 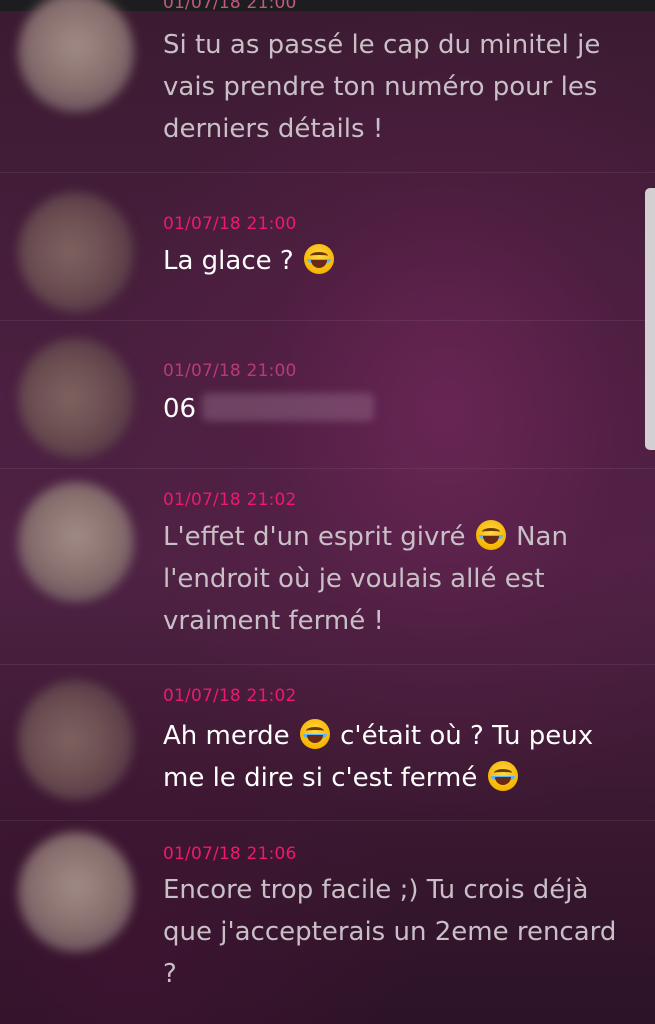 I want to click on message-item: 01/07/18 21:00 La glace ?, so click(x=327, y=246).